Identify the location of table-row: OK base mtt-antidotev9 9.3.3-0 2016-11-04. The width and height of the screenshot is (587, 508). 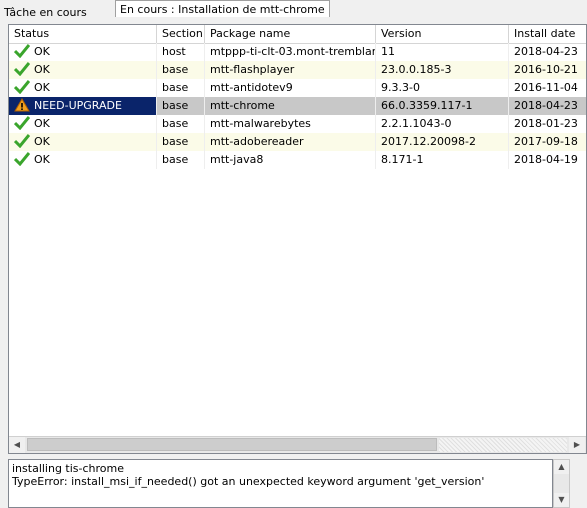
(297, 88).